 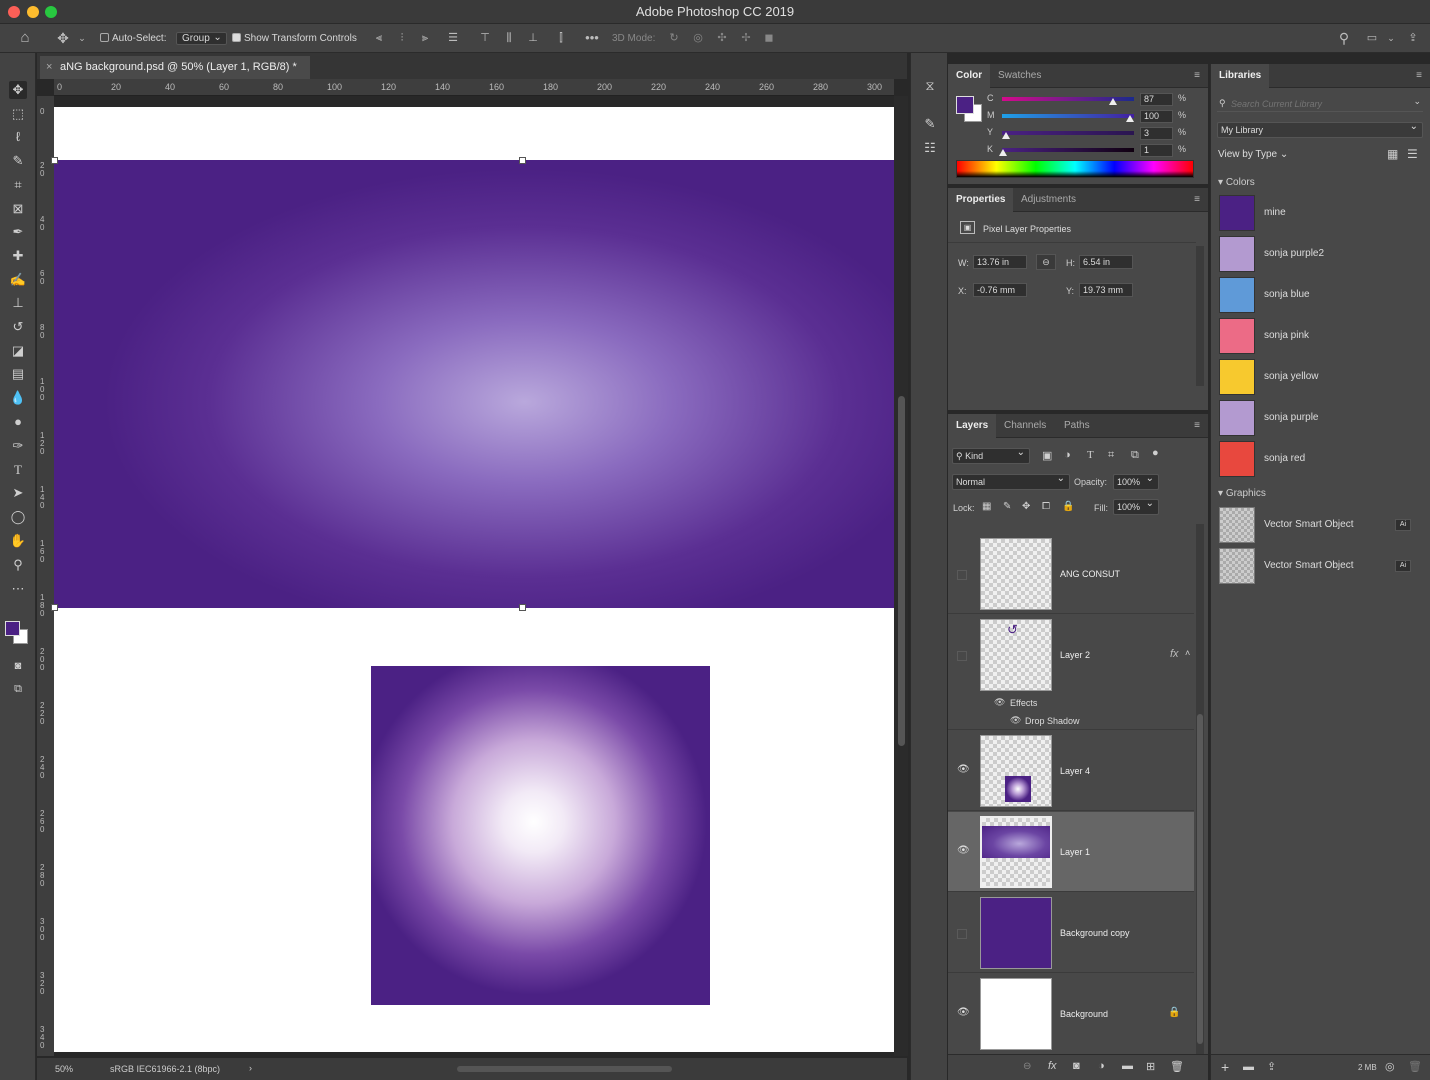 I want to click on zoom-level: 50%, so click(x=64, y=1069).